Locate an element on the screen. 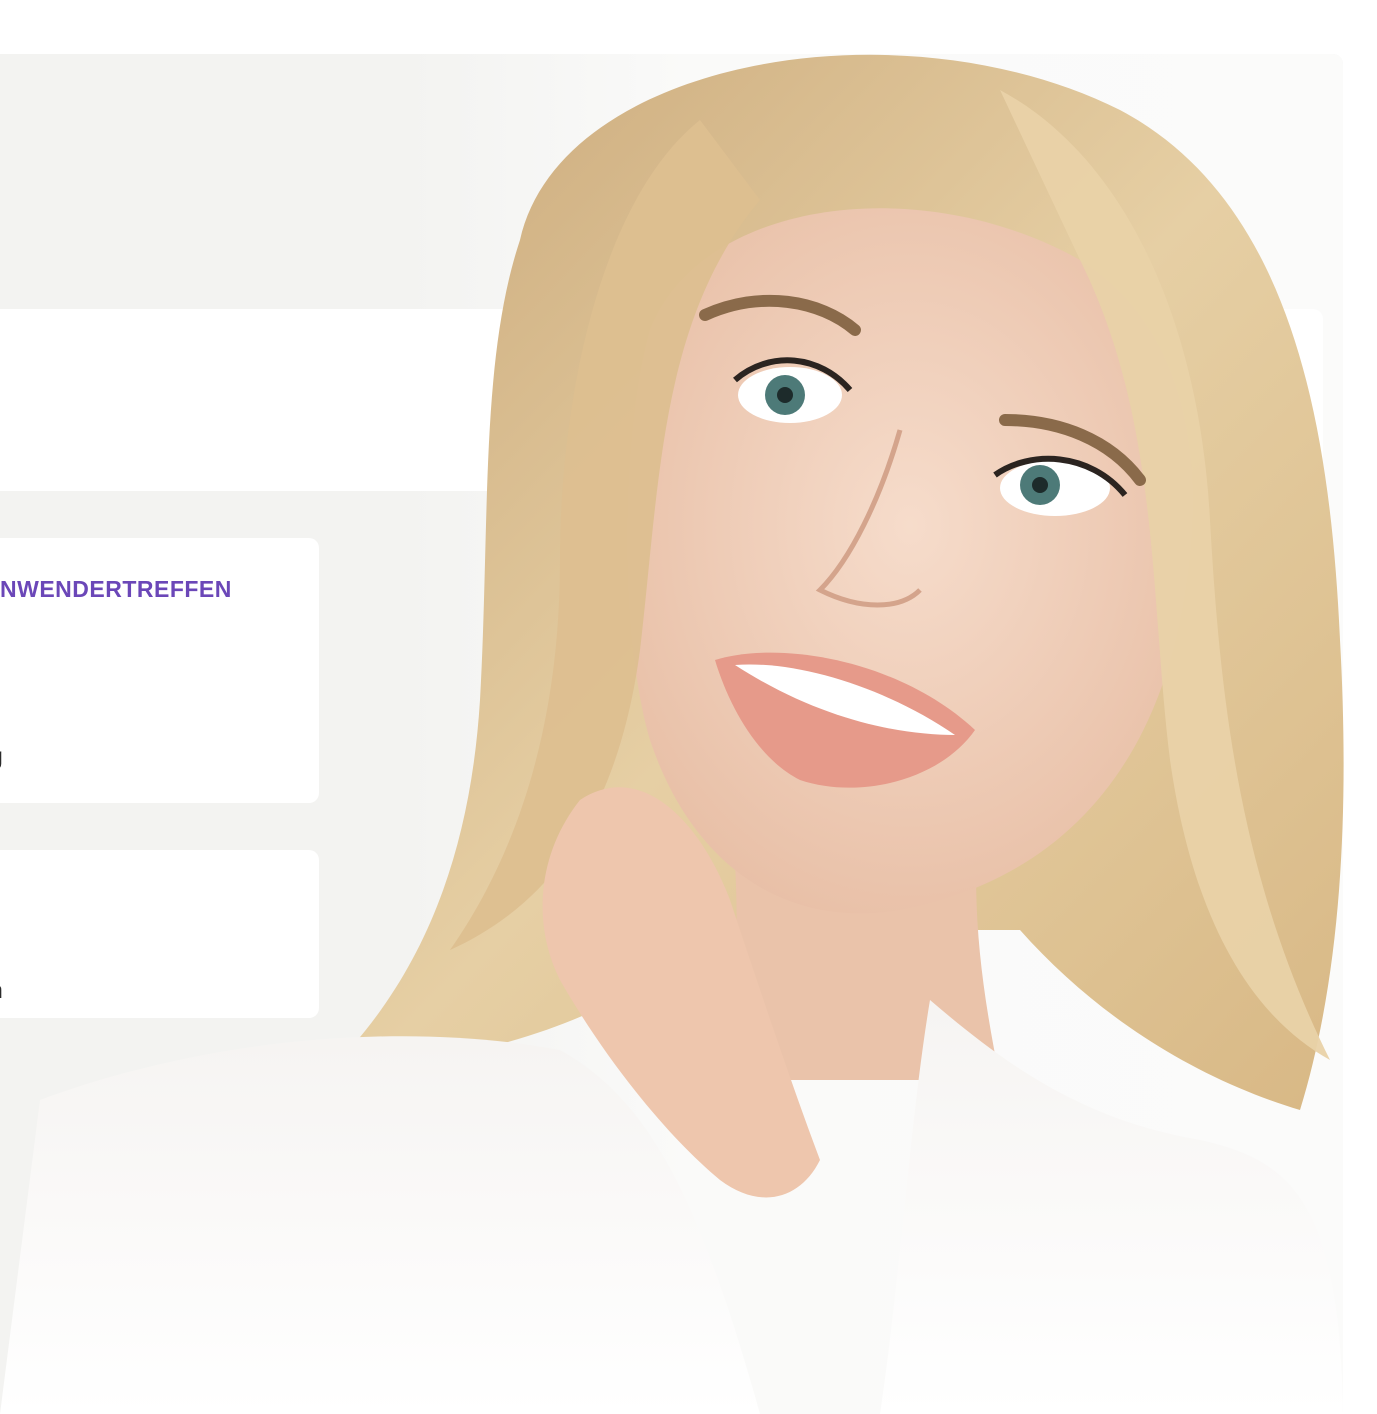 This screenshot has height=1414, width=1377. location-row: ...................... ONLINE is located at coordinates (473, 674).